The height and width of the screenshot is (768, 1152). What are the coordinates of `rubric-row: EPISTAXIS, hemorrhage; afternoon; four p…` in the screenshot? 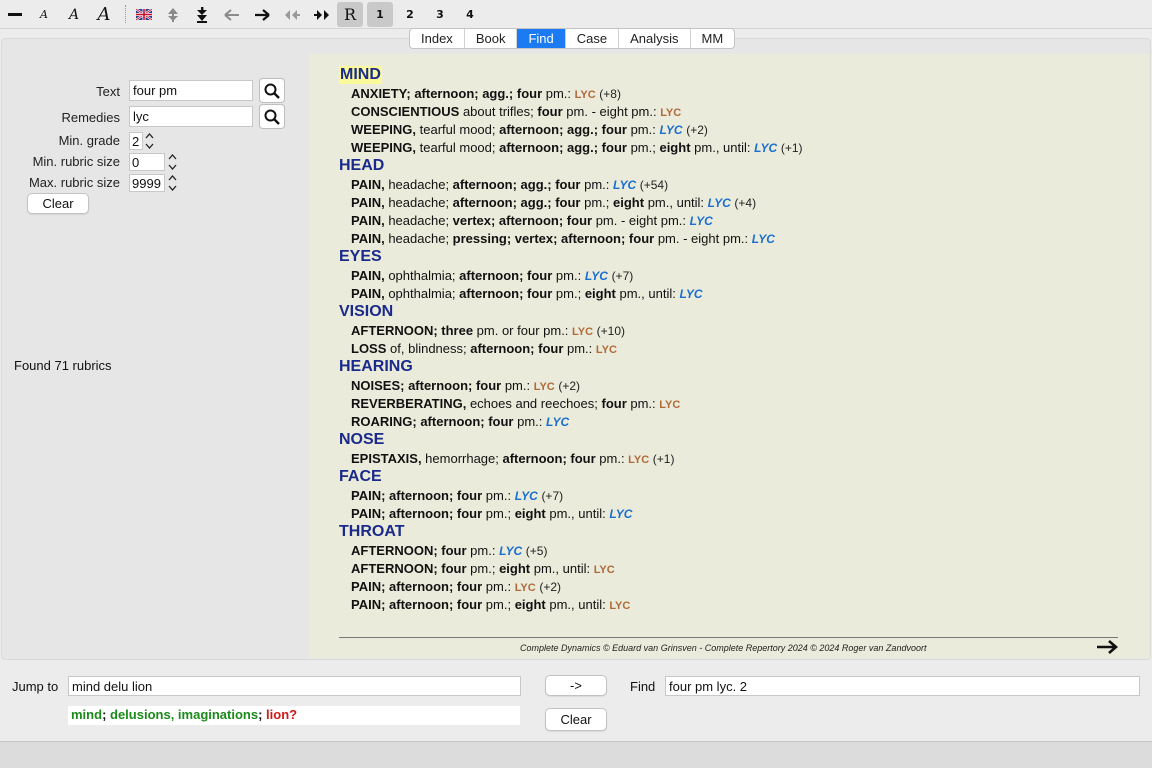 It's located at (512, 459).